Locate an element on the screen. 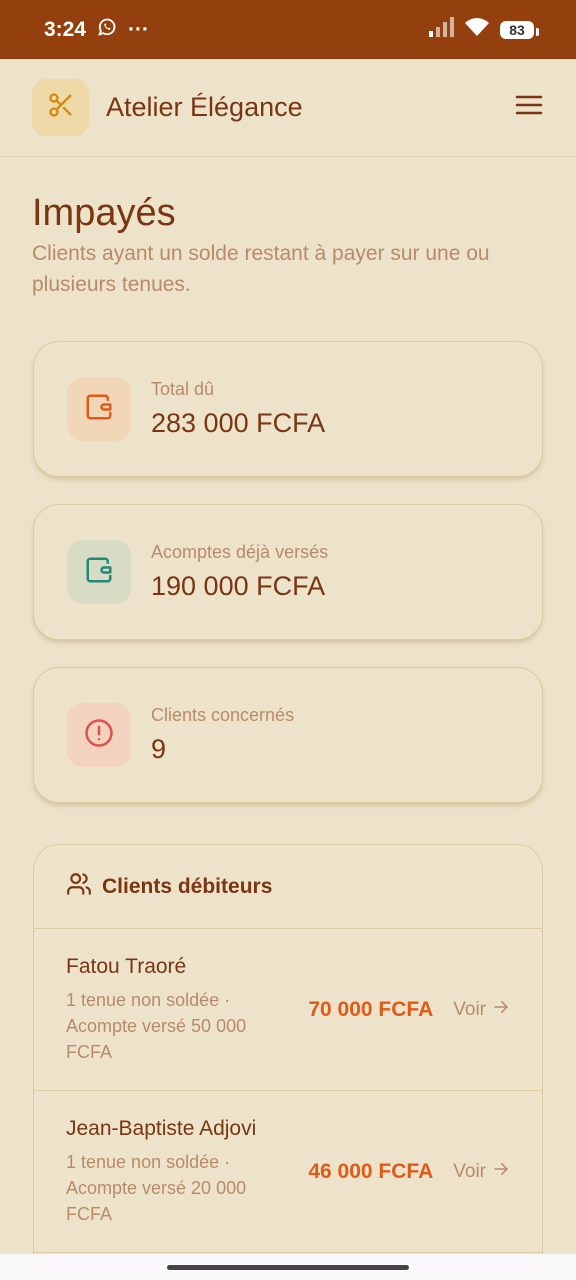 This screenshot has width=576, height=1280. stat-label: Total dû is located at coordinates (183, 389).